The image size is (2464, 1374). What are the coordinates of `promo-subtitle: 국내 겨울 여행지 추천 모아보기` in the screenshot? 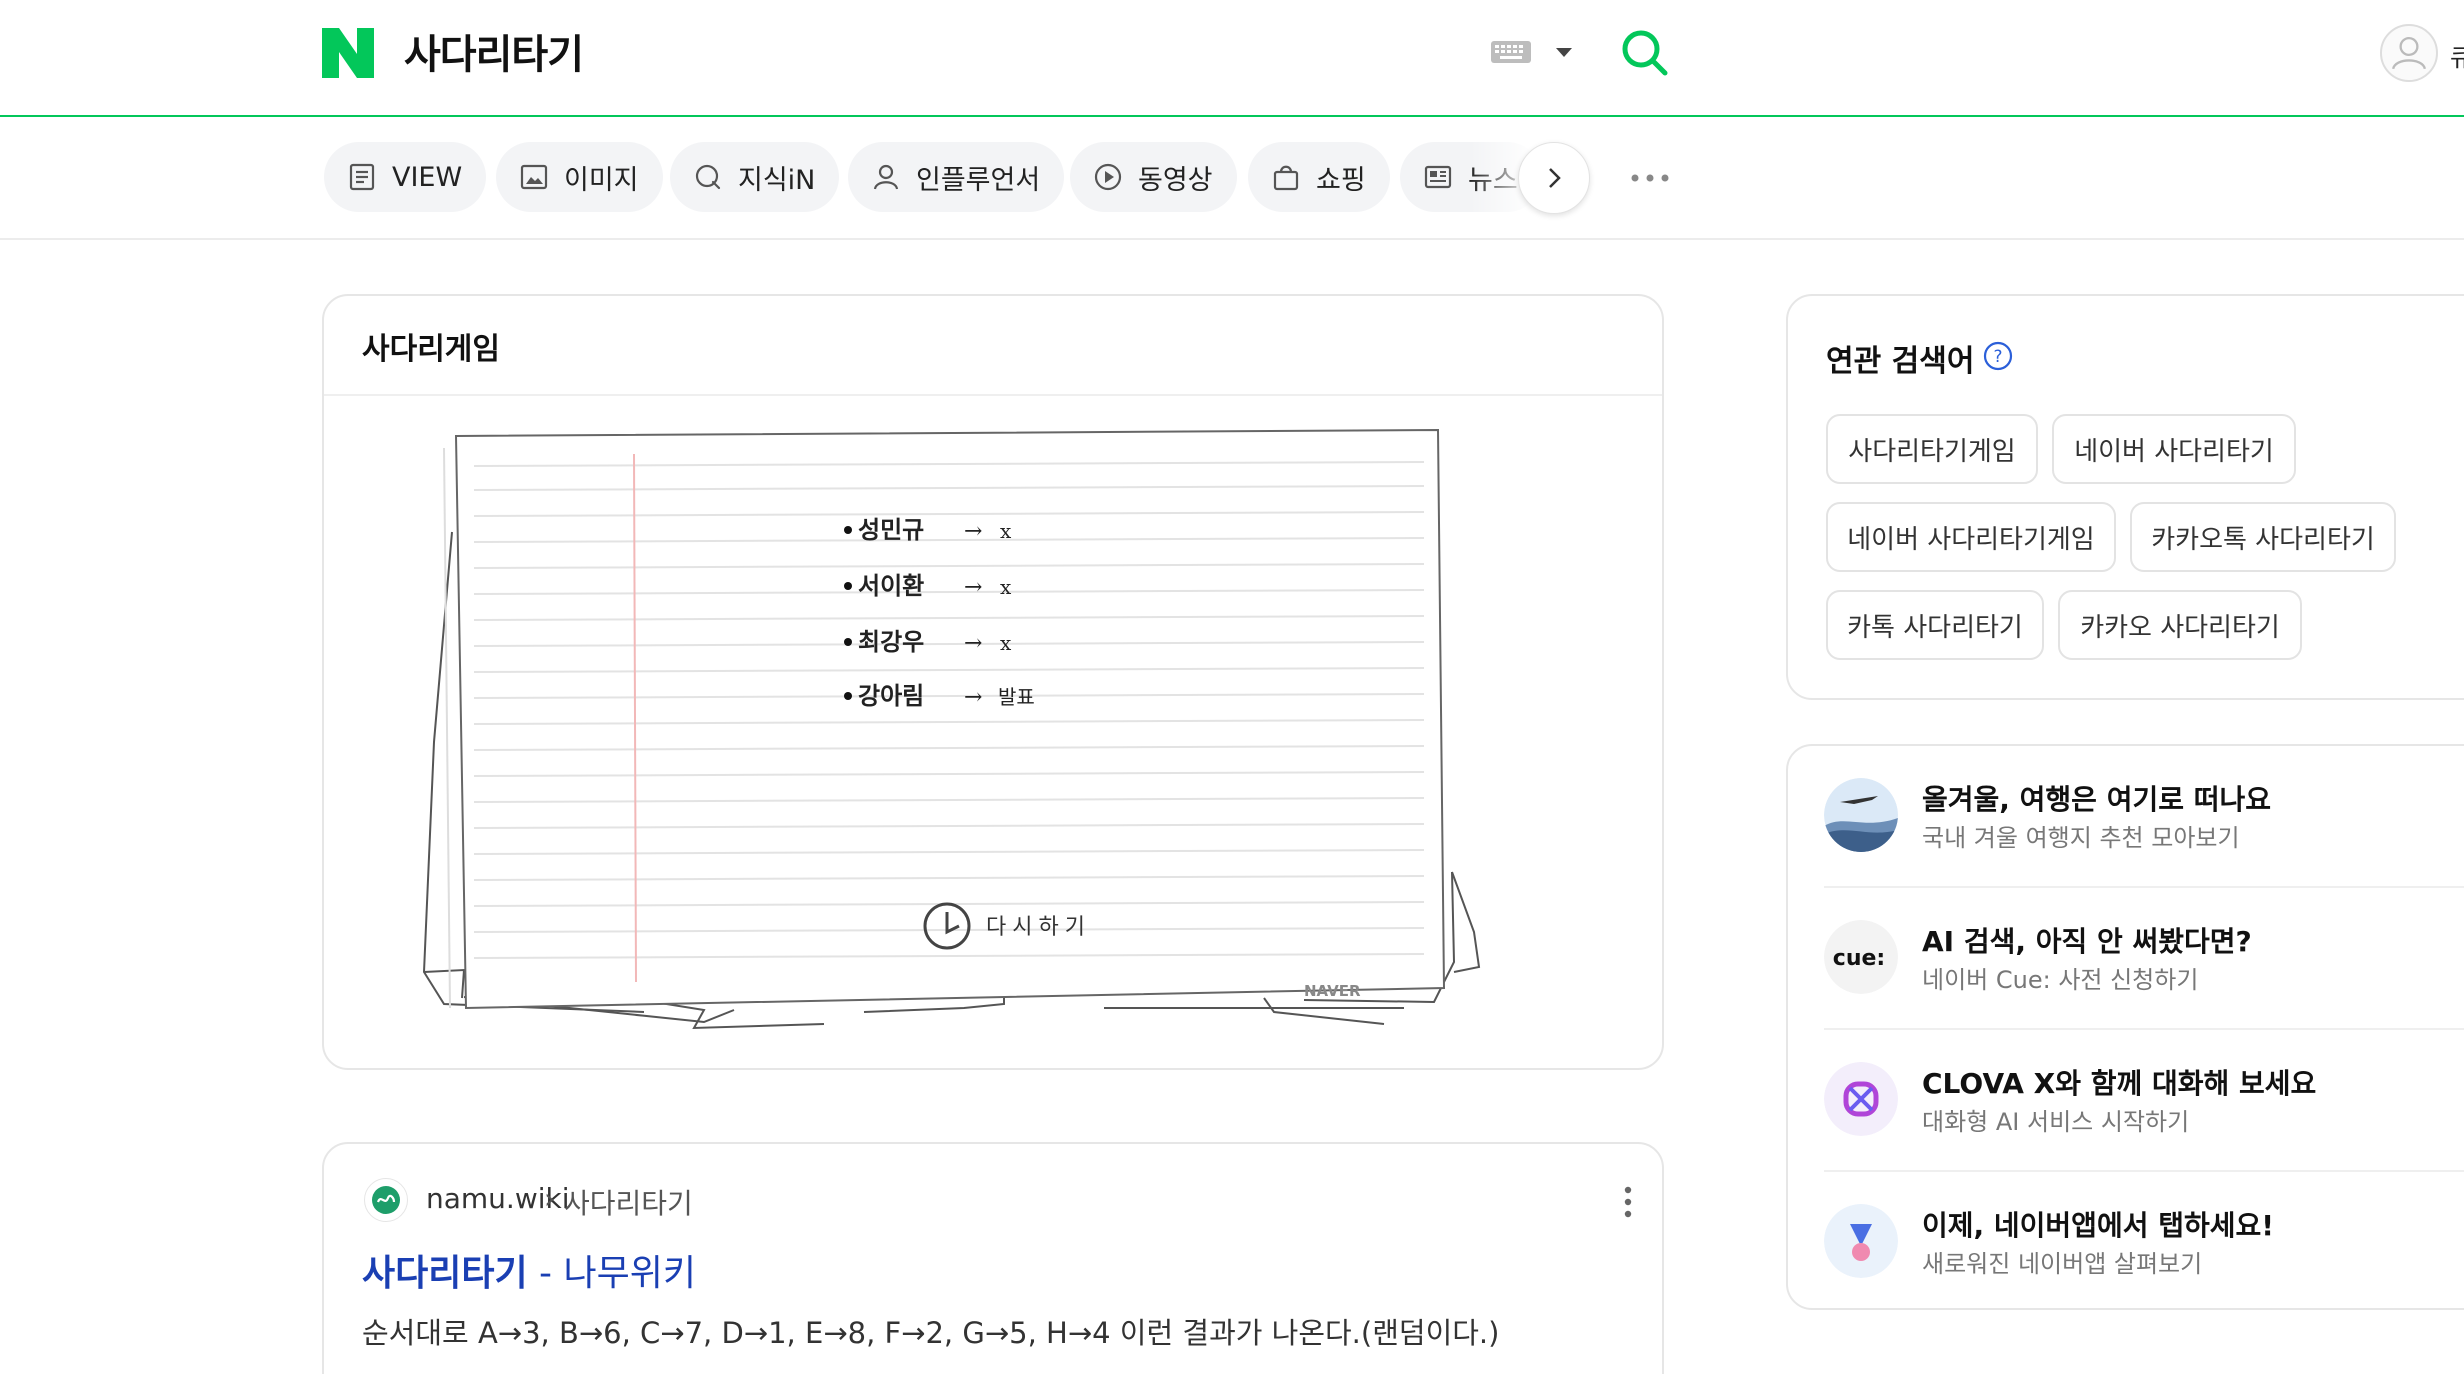 It's located at (2081, 838).